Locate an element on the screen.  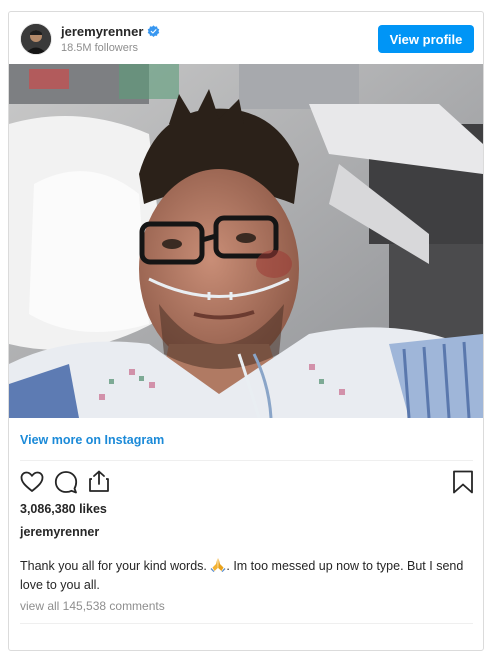
footer-divider is located at coordinates (246, 623).